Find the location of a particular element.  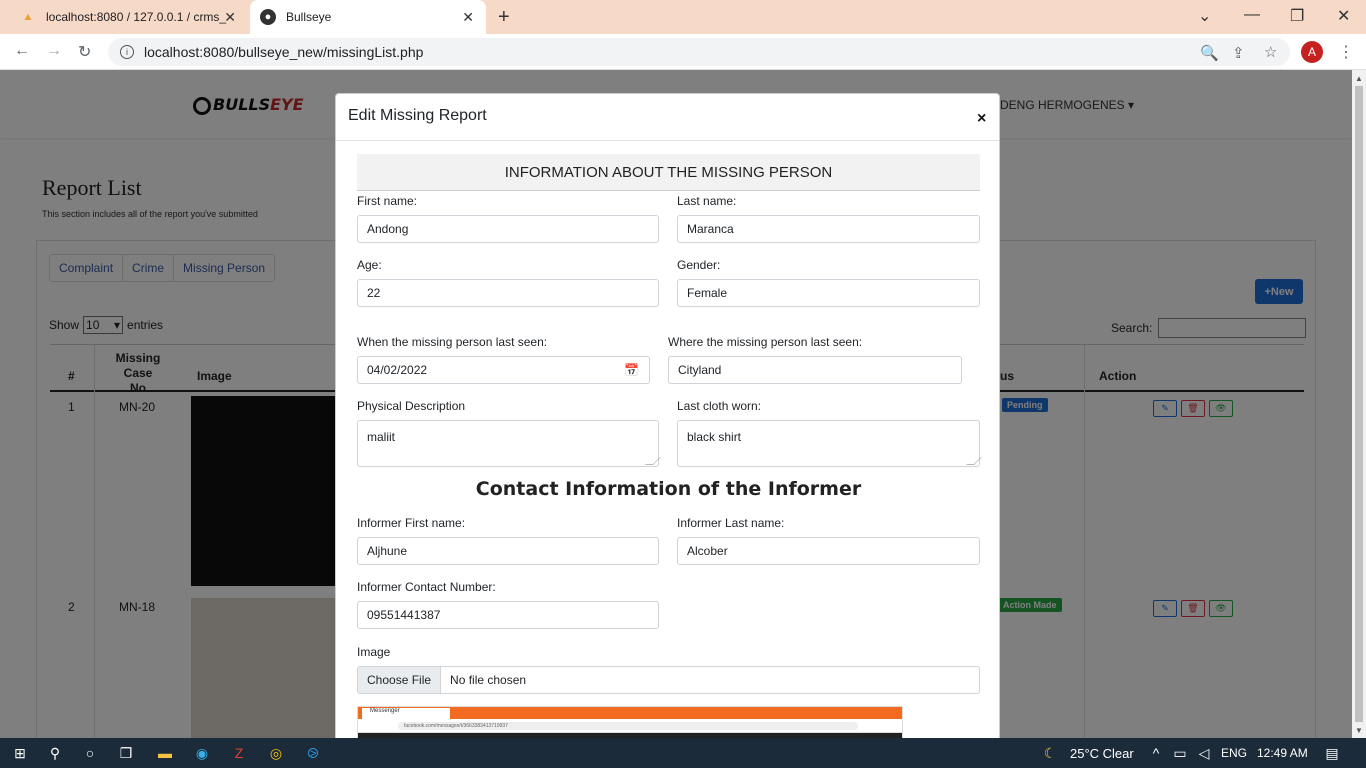

tab-search-icon: ⌄ is located at coordinates (1204, 16).